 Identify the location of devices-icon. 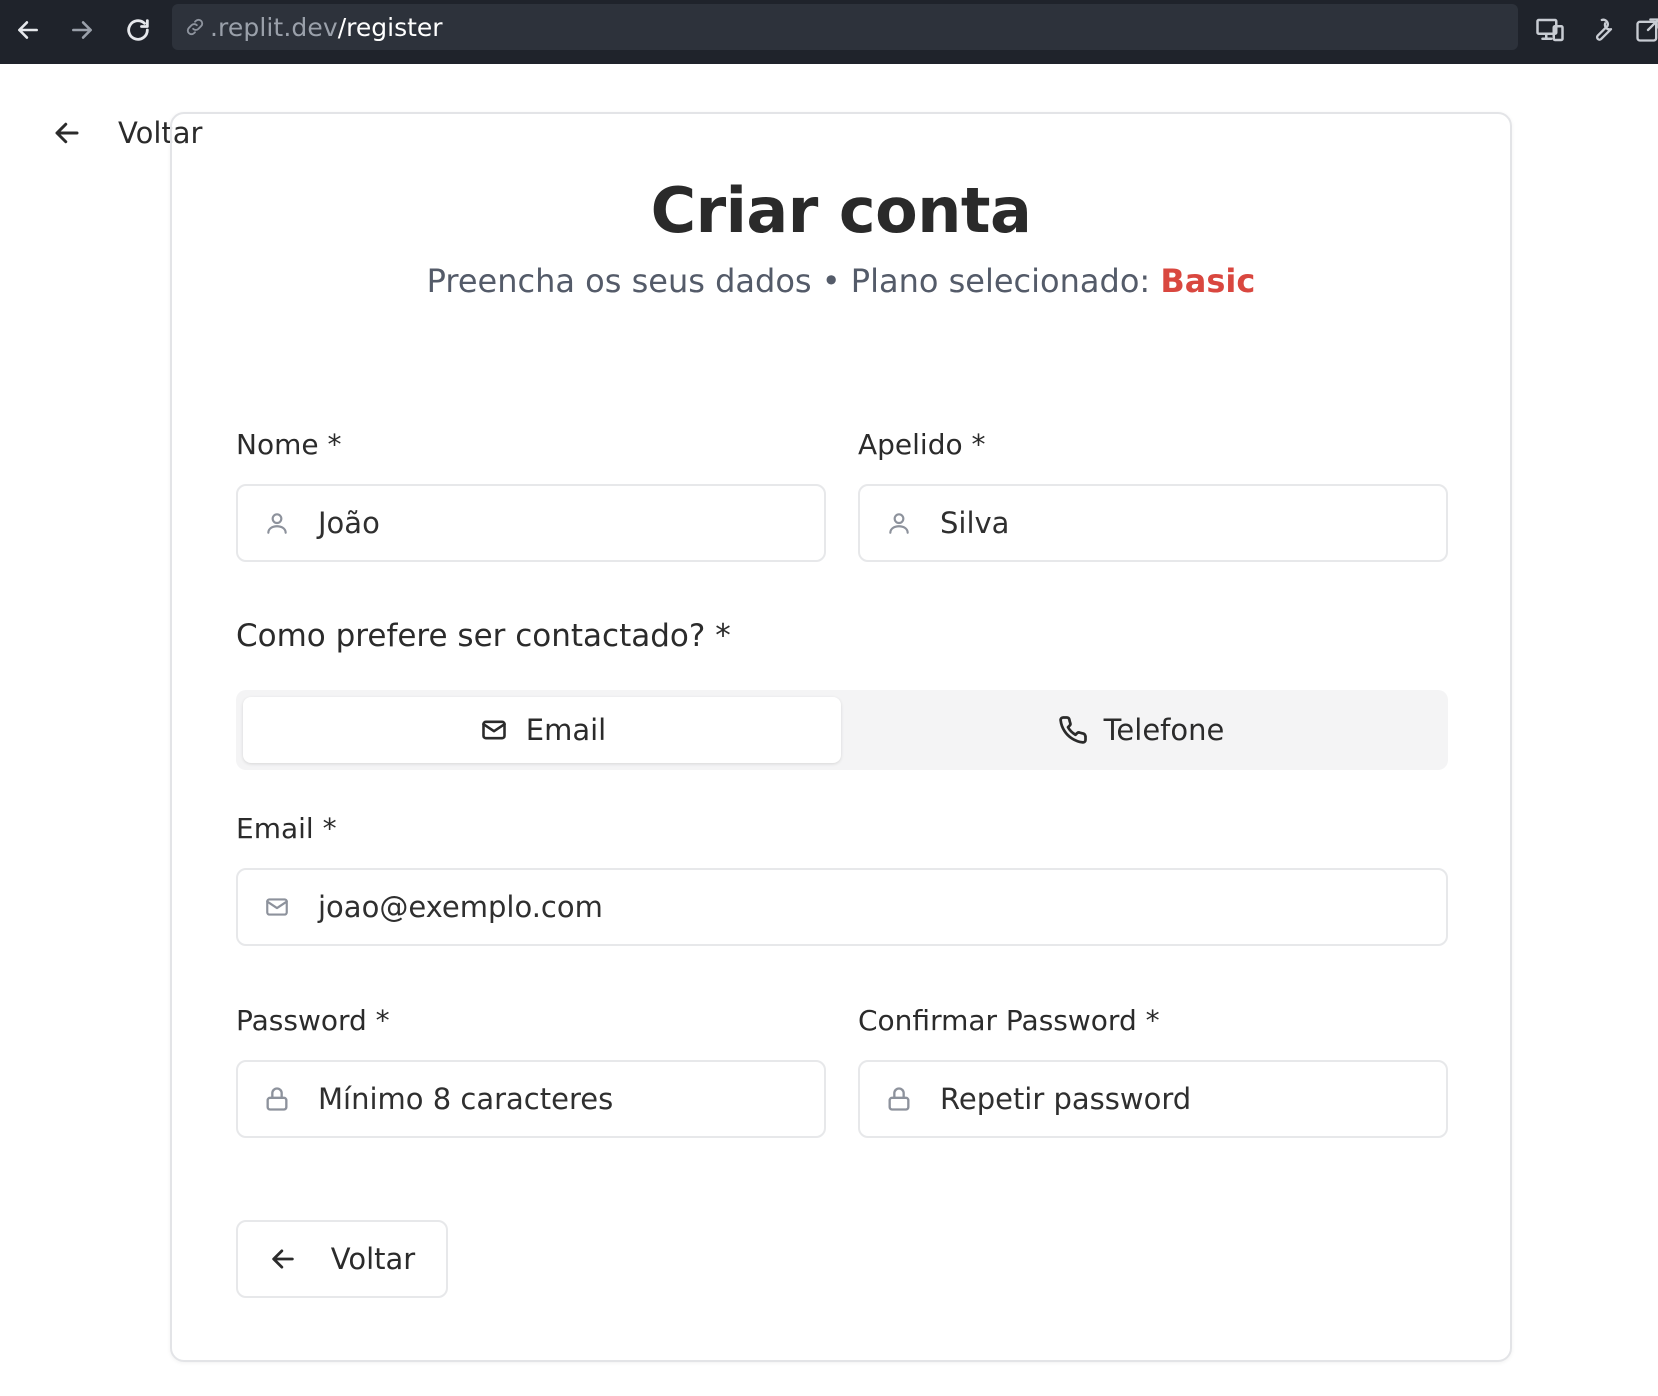
(1550, 30).